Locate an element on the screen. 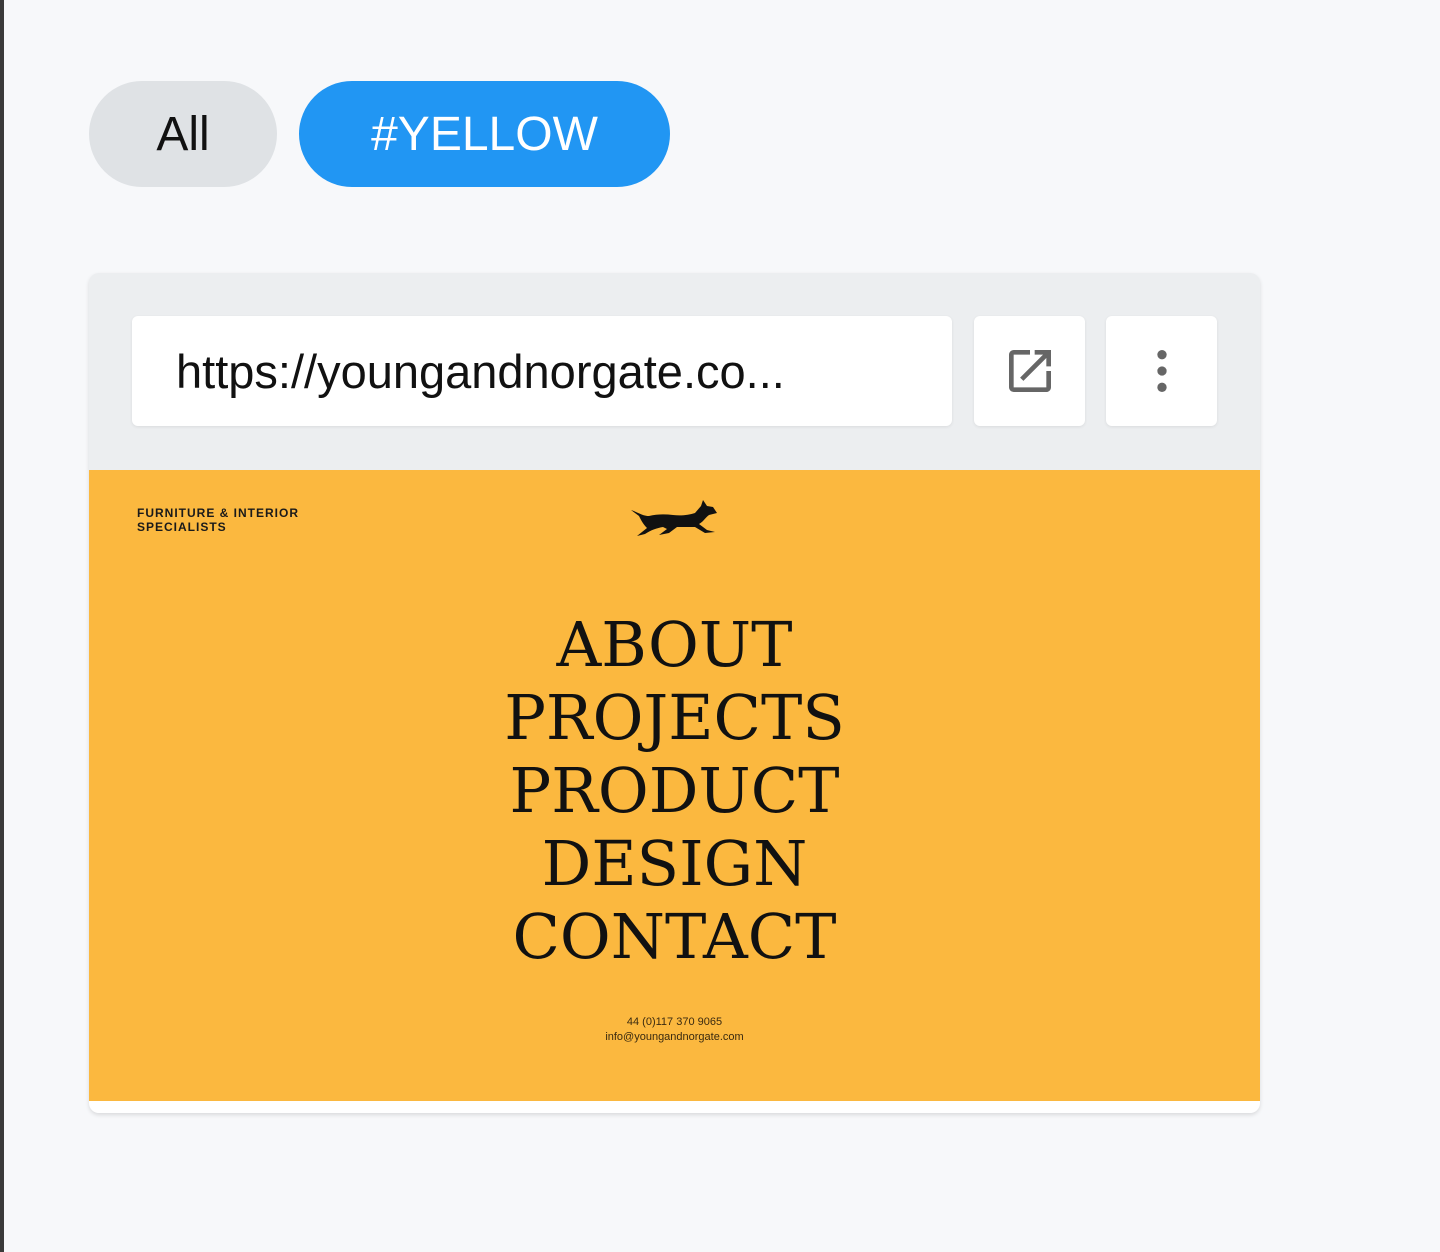 This screenshot has width=1440, height=1252. preview-tagline: FURNITURE & INTERIOR SPECIALISTS is located at coordinates (218, 520).